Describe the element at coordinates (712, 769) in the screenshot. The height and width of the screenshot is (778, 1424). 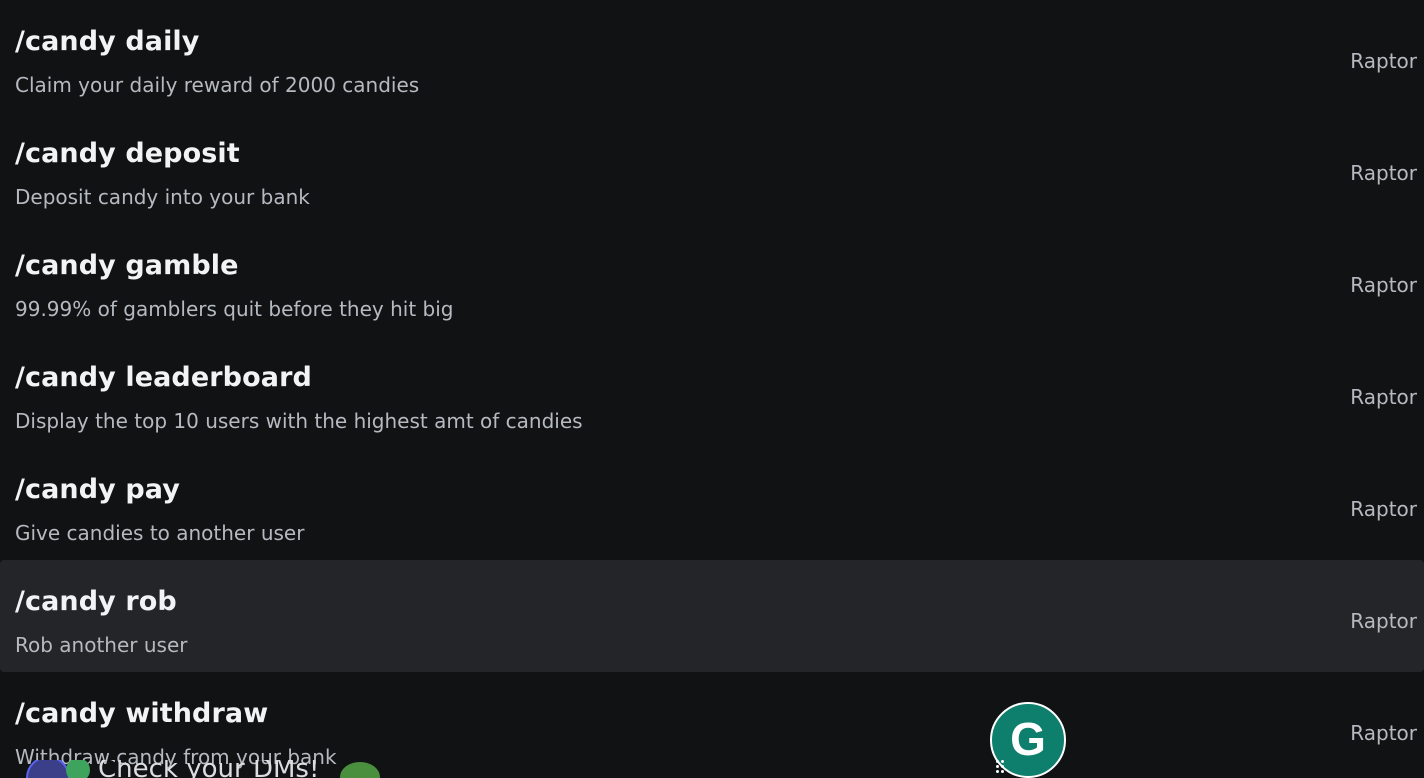
I see `background-message-strip: Check your DMs!` at that location.